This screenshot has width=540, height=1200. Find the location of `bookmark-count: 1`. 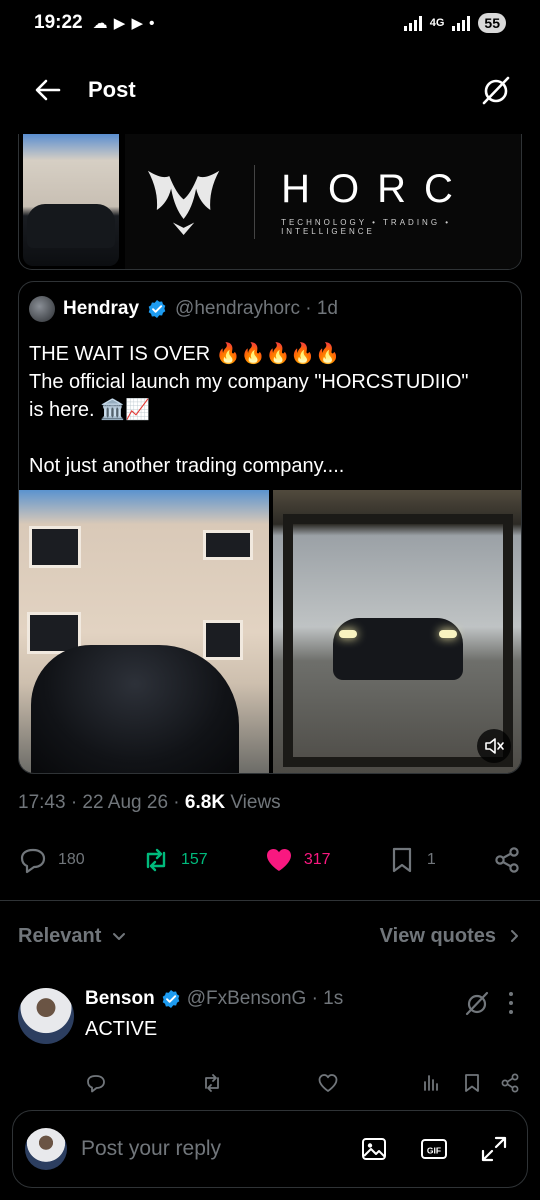

bookmark-count: 1 is located at coordinates (431, 859).